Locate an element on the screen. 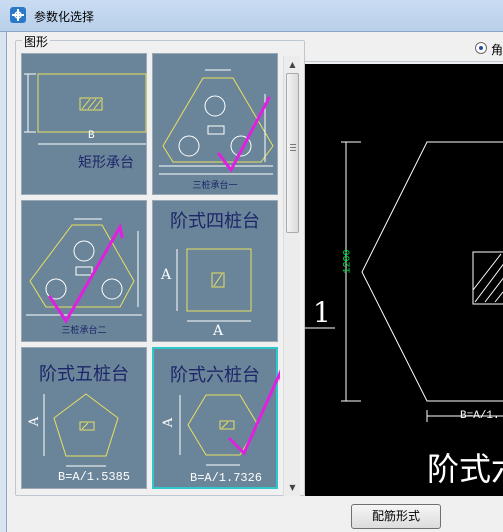 The height and width of the screenshot is (532, 503). tile-three-pile-2: 三桩承台二 is located at coordinates (84, 271).